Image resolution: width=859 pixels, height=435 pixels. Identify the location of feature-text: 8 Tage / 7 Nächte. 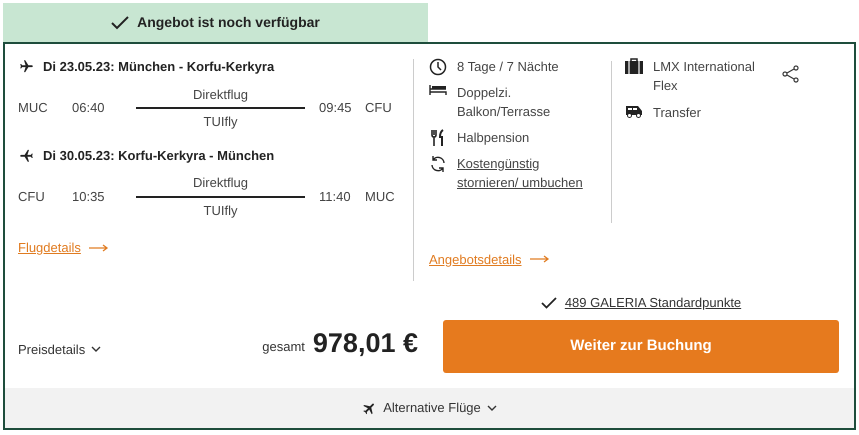
(508, 67).